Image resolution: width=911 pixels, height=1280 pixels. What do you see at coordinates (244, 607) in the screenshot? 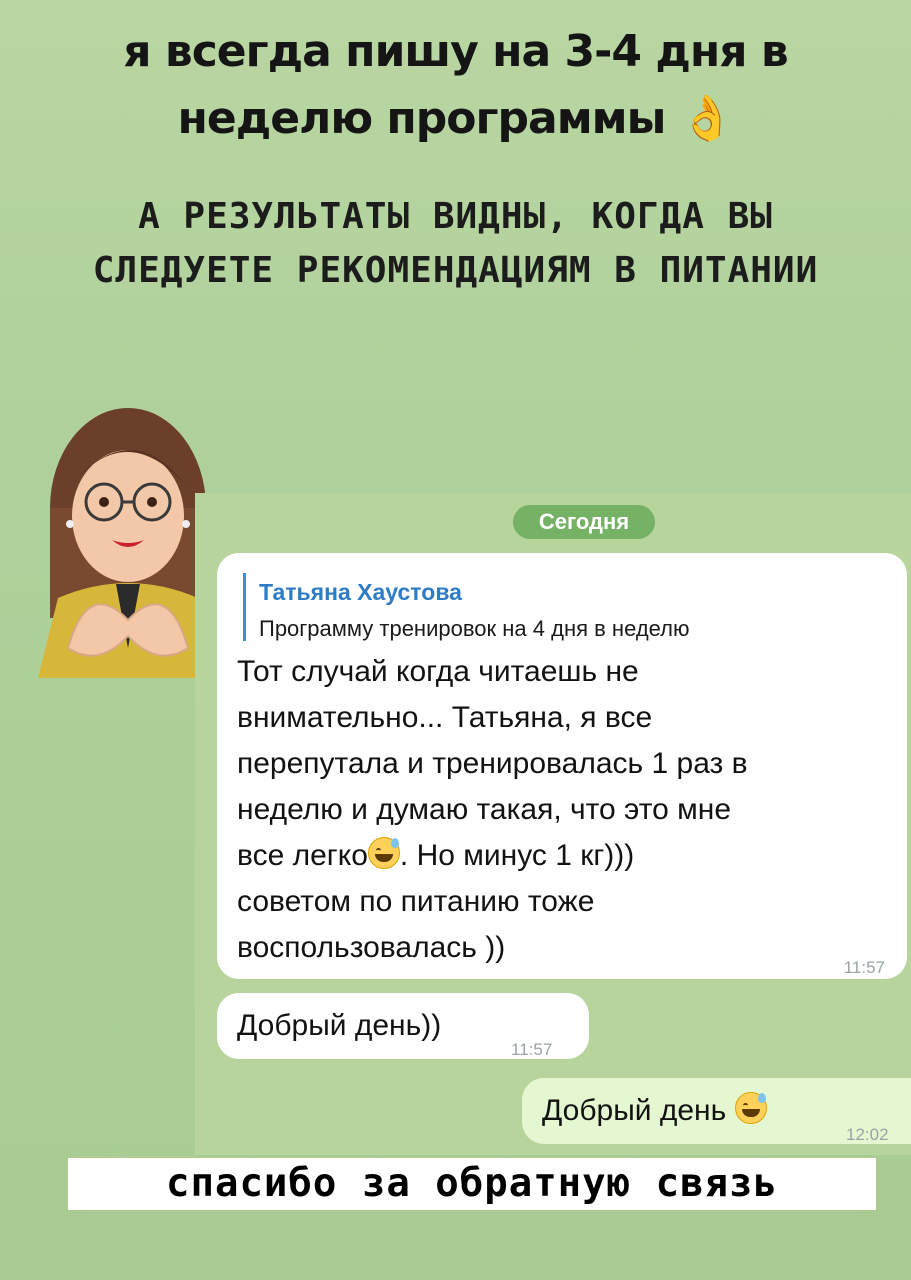
I see `reply-quote-bar` at bounding box center [244, 607].